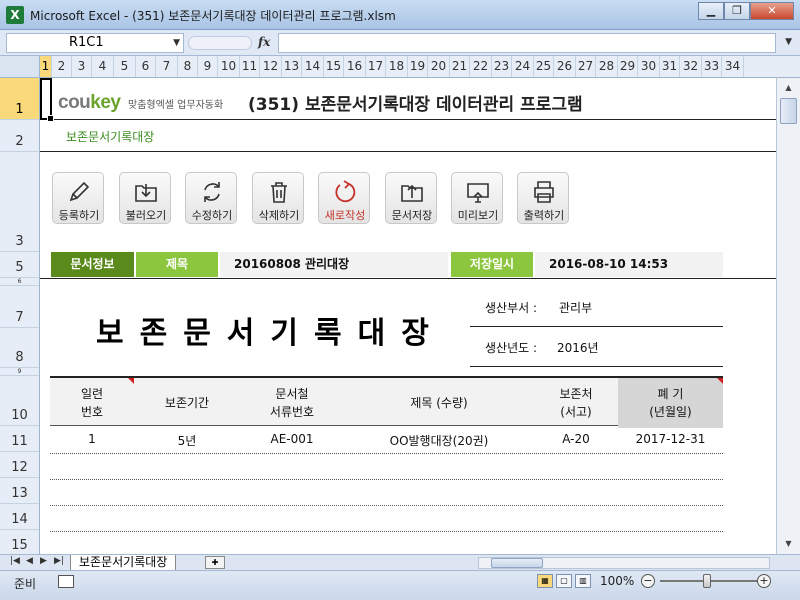 Image resolution: width=800 pixels, height=600 pixels. Describe the element at coordinates (583, 581) in the screenshot. I see `page-break-icon: ▥` at that location.